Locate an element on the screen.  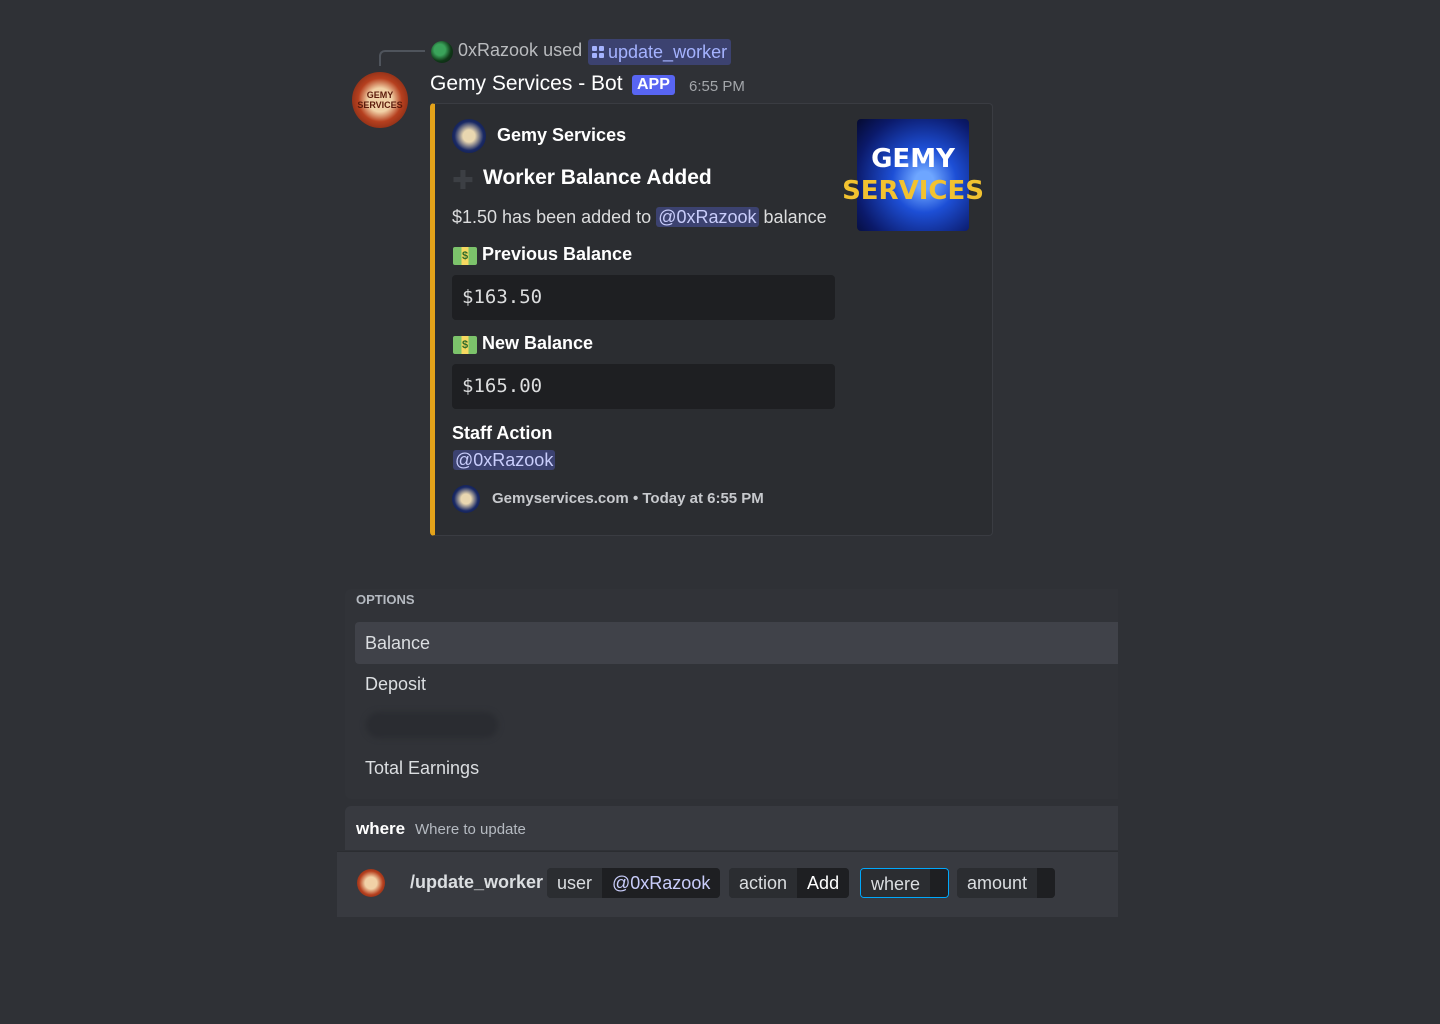
plus-icon: ✚ is located at coordinates (463, 180).